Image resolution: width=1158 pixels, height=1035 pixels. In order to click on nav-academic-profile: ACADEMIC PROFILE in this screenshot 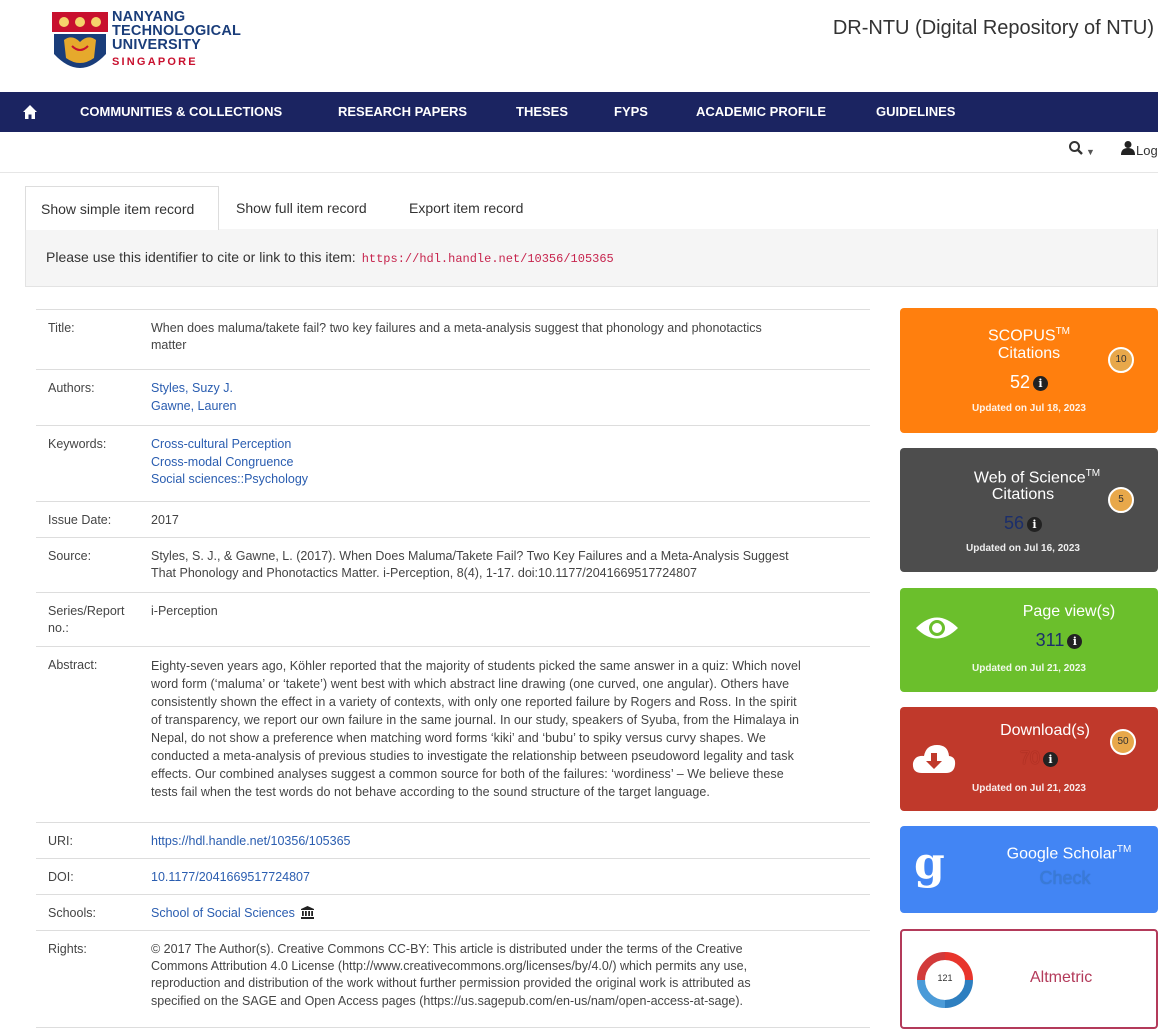, I will do `click(761, 111)`.